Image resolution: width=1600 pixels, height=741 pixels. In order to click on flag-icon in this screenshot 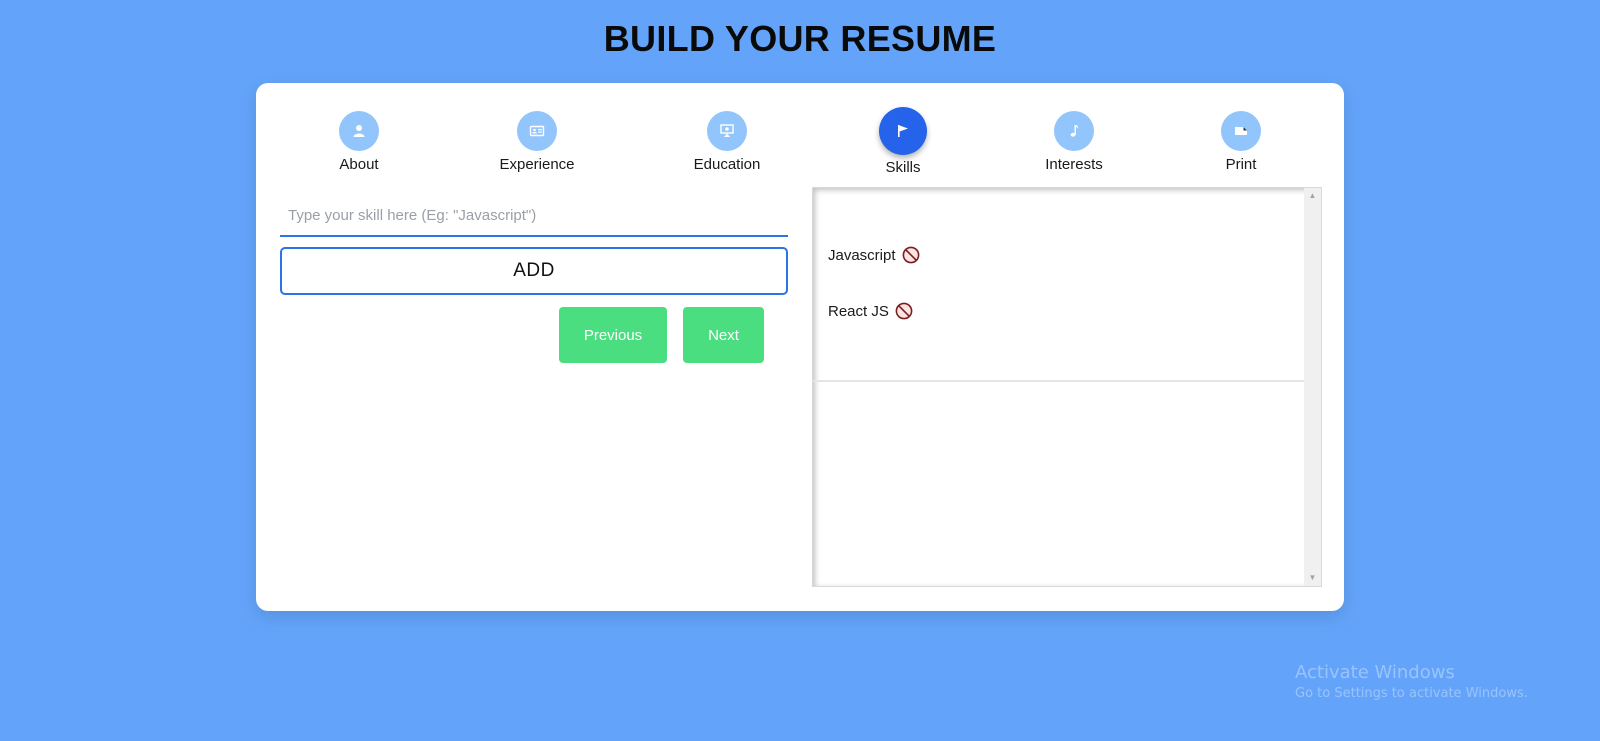, I will do `click(903, 131)`.